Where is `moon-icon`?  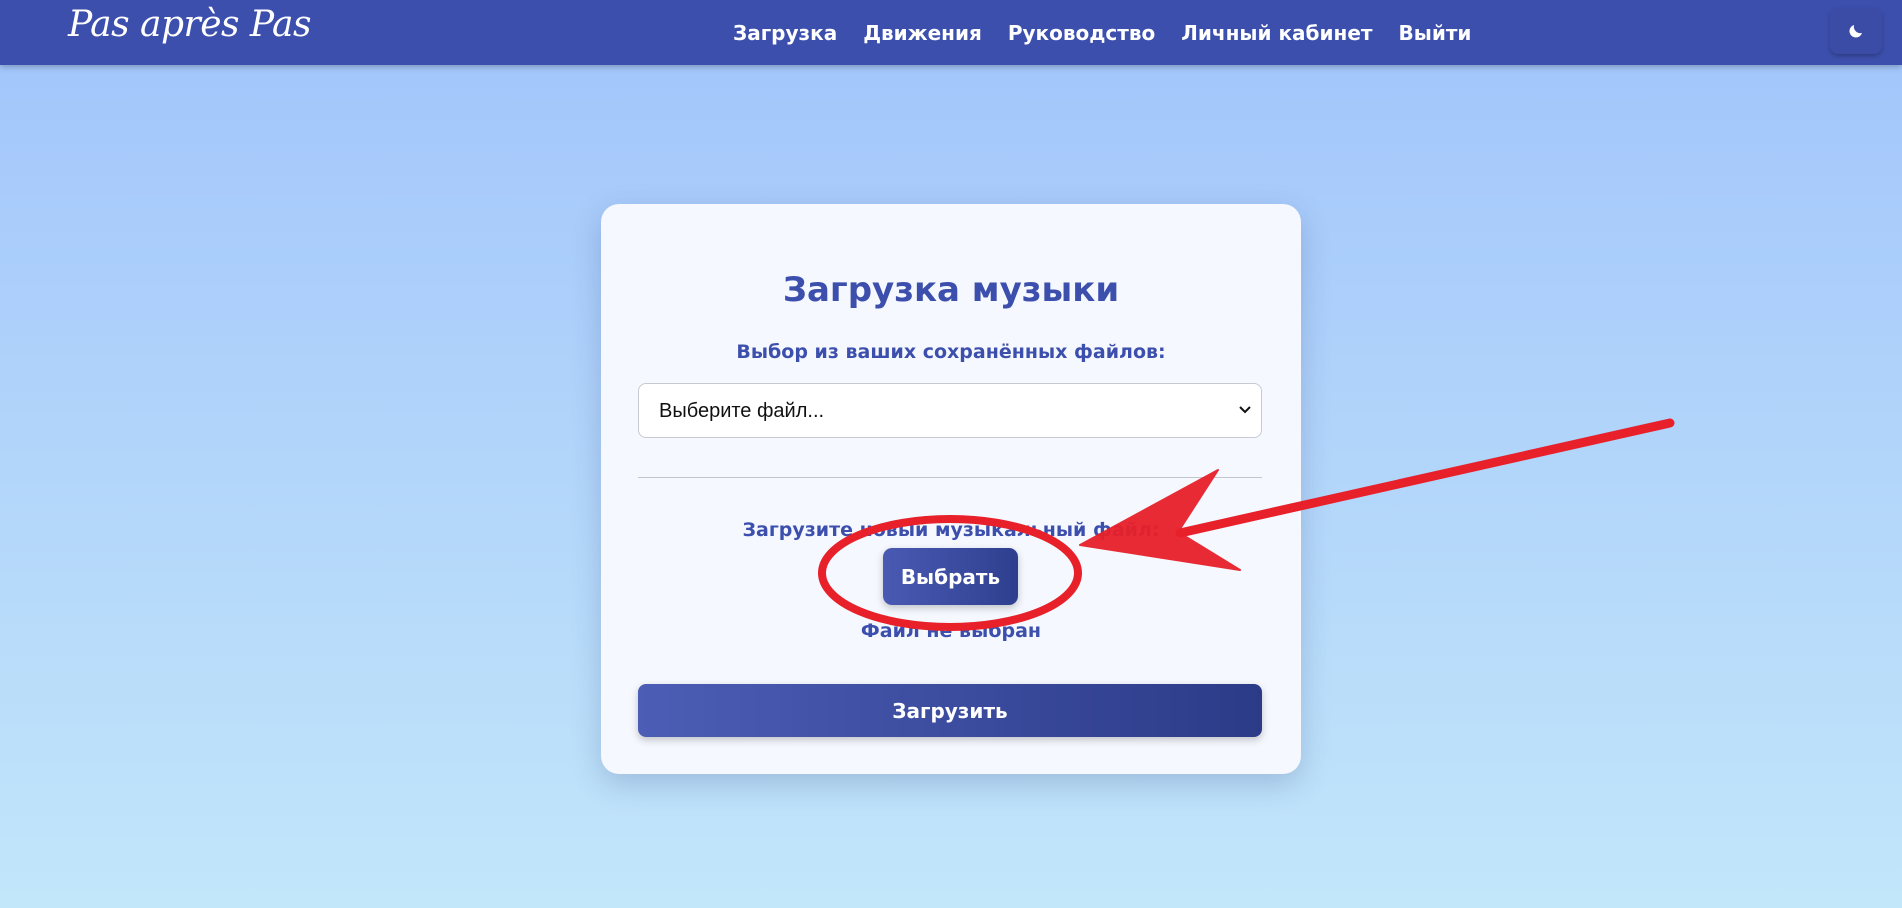 moon-icon is located at coordinates (1855, 31).